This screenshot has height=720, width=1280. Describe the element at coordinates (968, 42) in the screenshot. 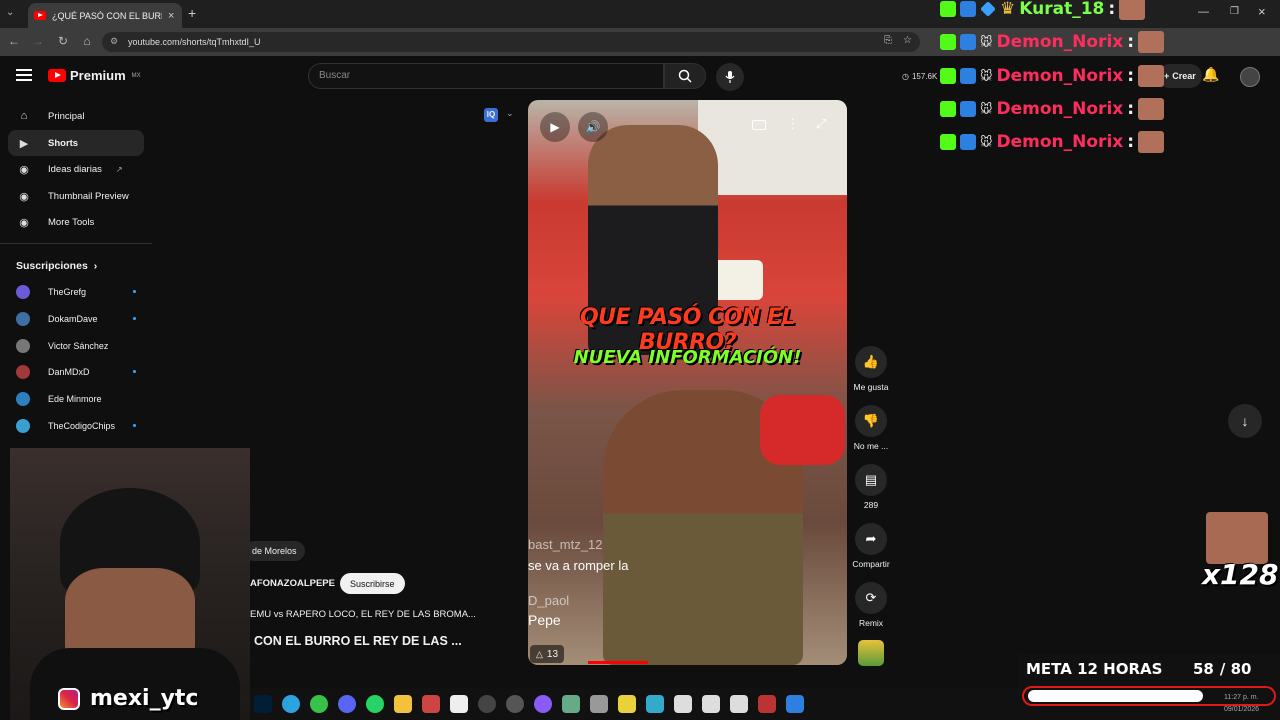

I see `verified-badge-icon` at that location.